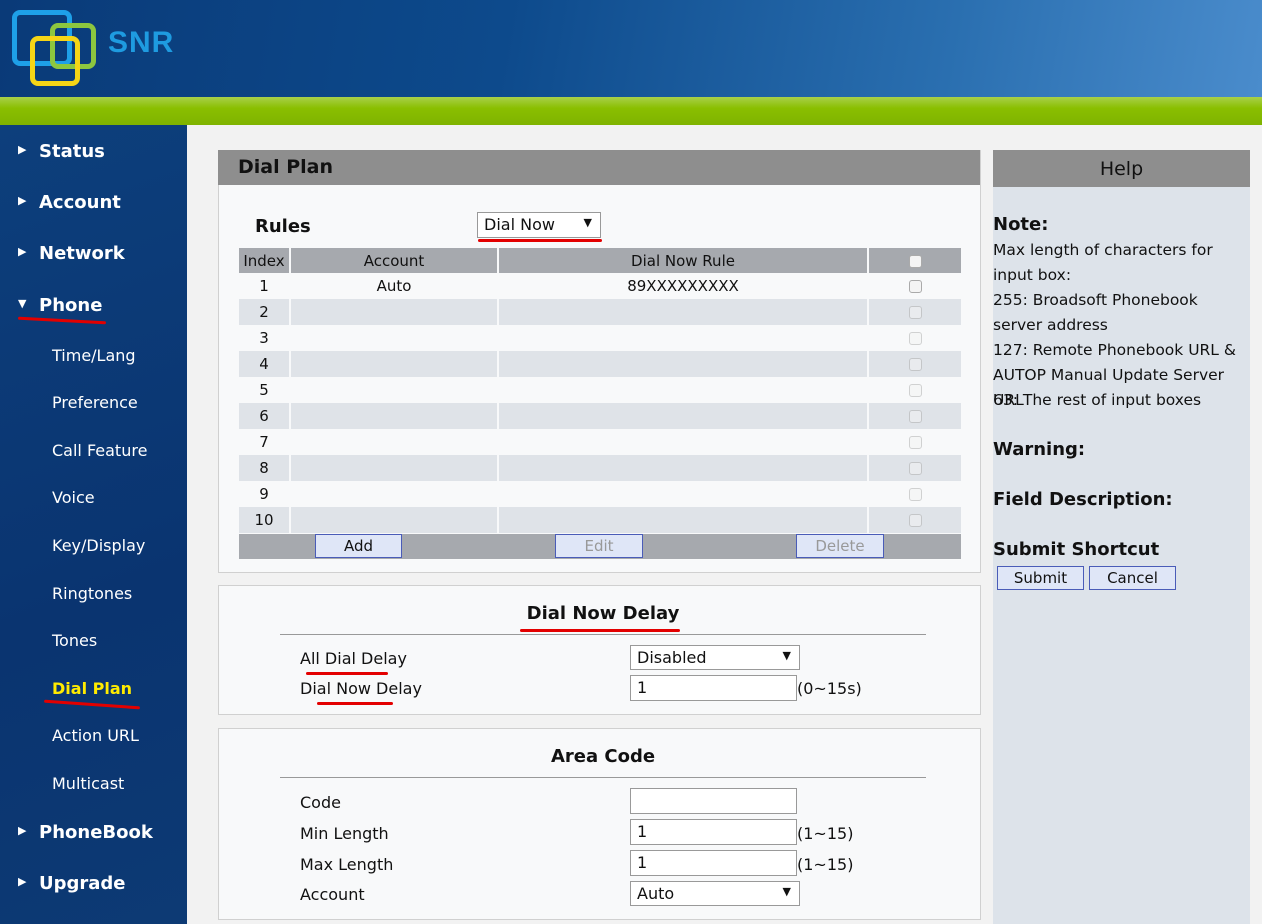 This screenshot has height=924, width=1262. I want to click on nav-key-display: Key/Display, so click(98, 545).